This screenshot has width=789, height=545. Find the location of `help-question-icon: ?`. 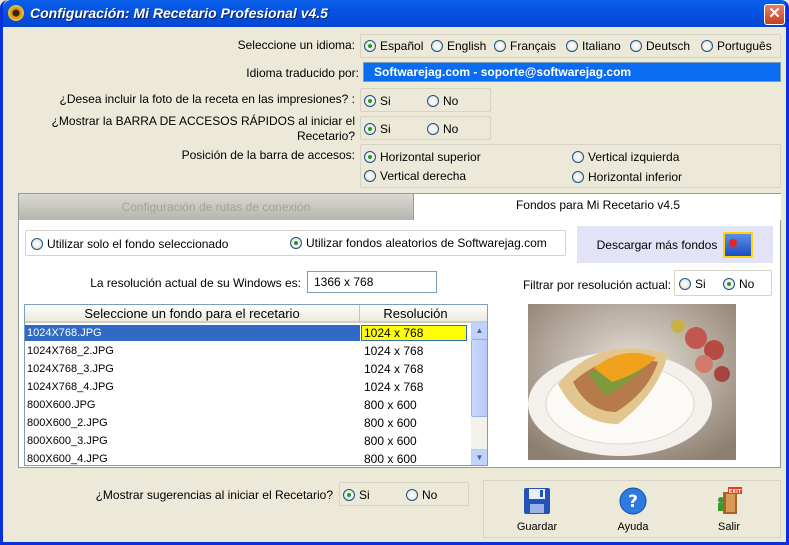

help-question-icon: ? is located at coordinates (633, 501).